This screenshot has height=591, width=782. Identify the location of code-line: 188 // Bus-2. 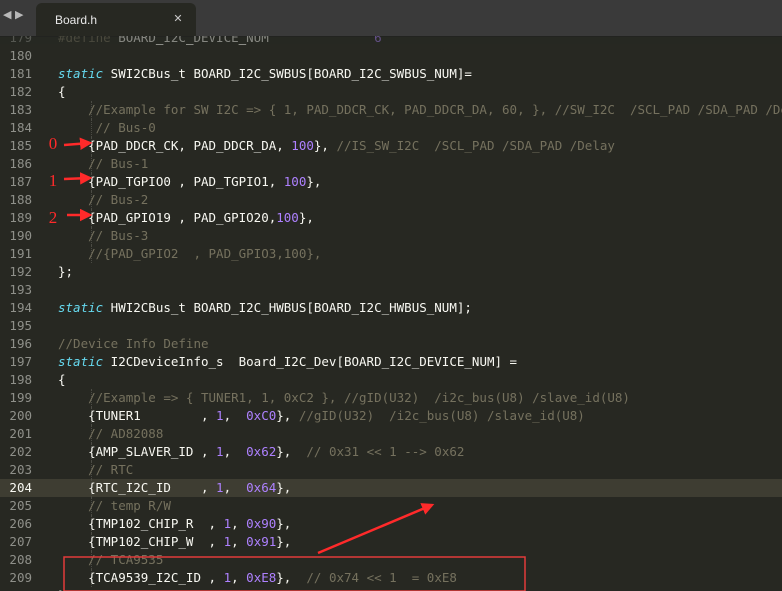
(391, 200).